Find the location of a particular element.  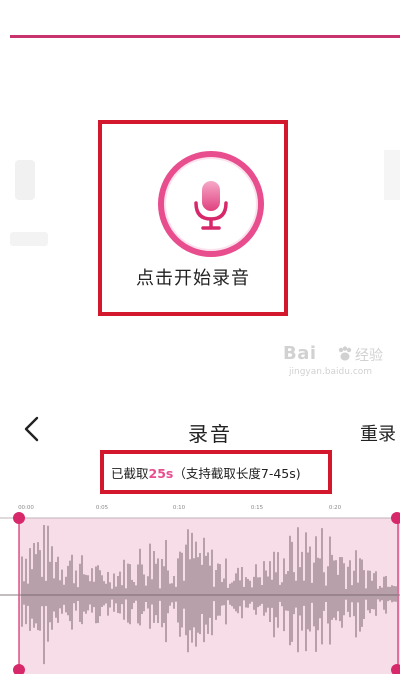

timeline-tick-label: 0:05 is located at coordinates (102, 508).